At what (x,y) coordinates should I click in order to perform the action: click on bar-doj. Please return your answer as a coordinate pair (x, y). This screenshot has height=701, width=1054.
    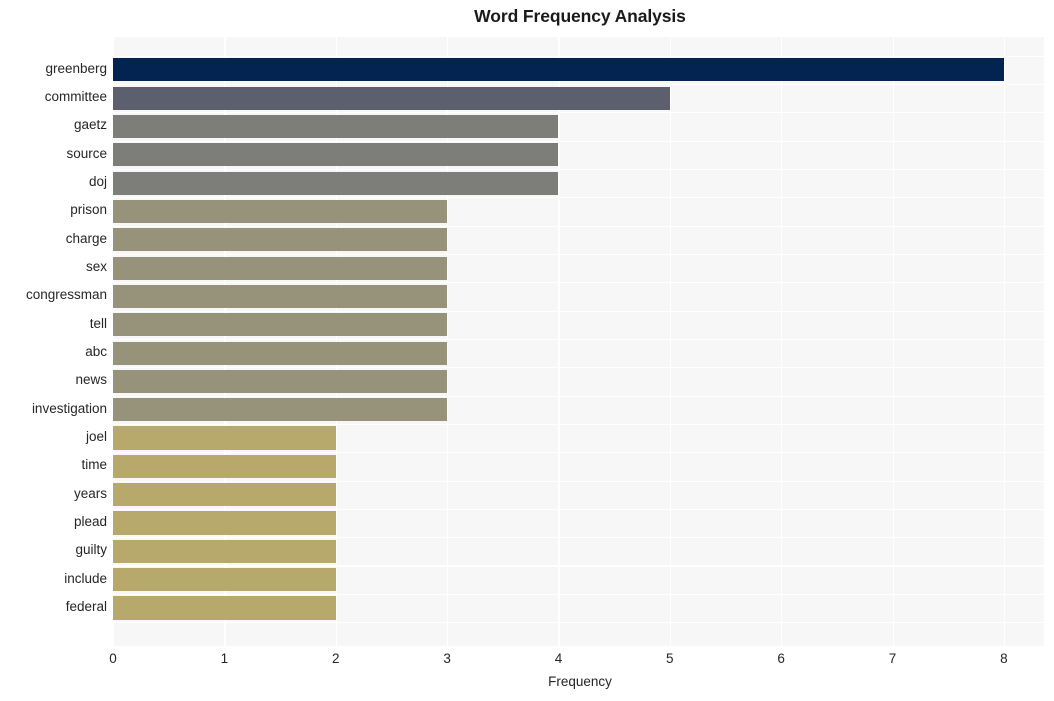
    Looking at the image, I should click on (336, 183).